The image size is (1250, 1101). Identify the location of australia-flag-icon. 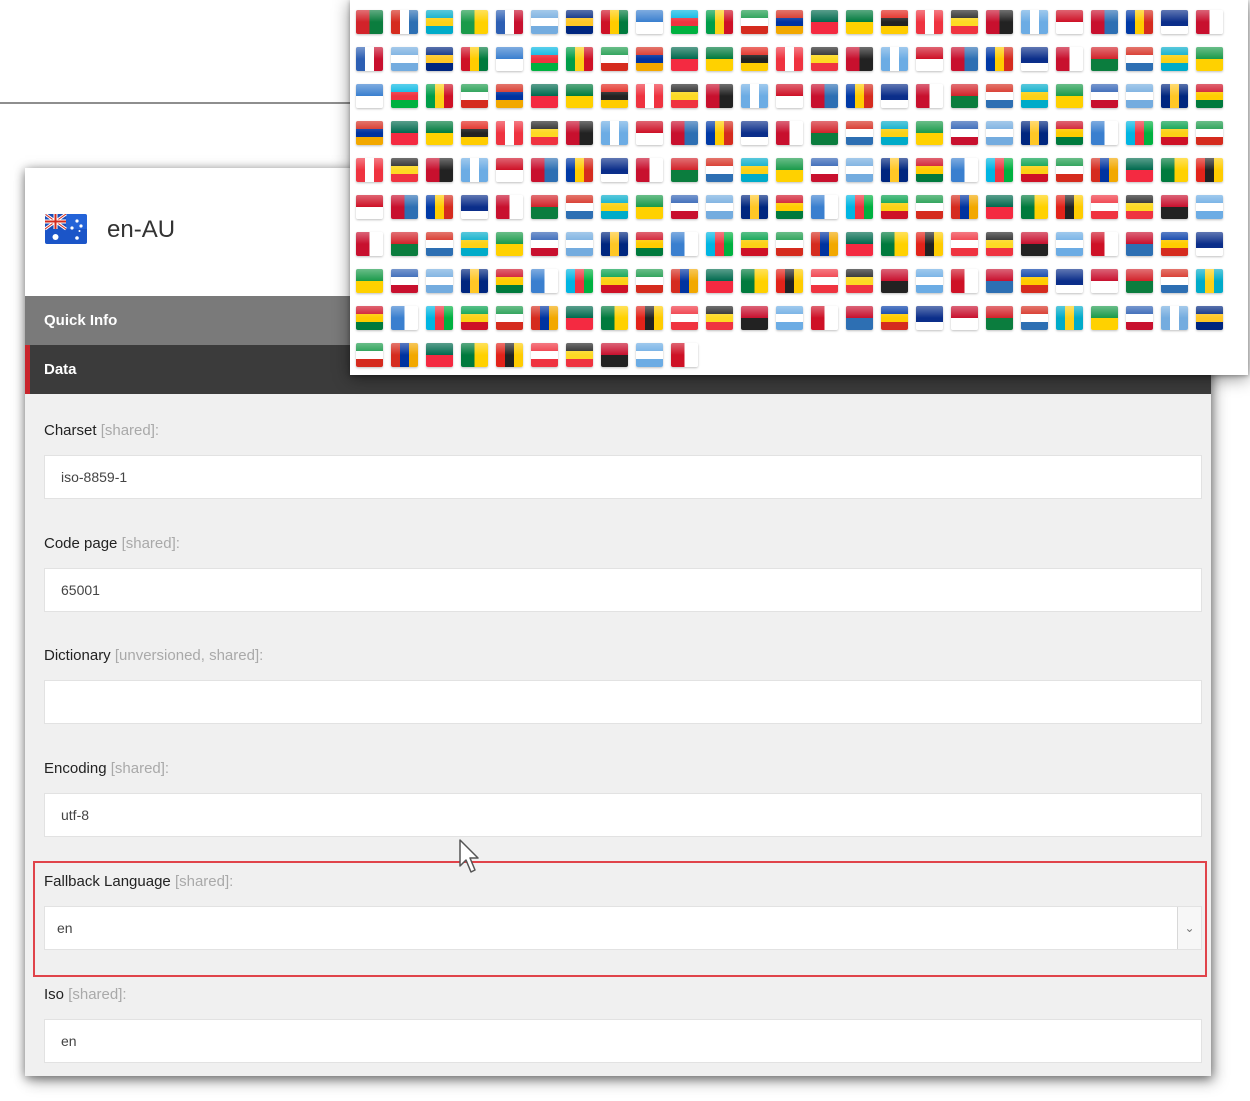
(66, 229).